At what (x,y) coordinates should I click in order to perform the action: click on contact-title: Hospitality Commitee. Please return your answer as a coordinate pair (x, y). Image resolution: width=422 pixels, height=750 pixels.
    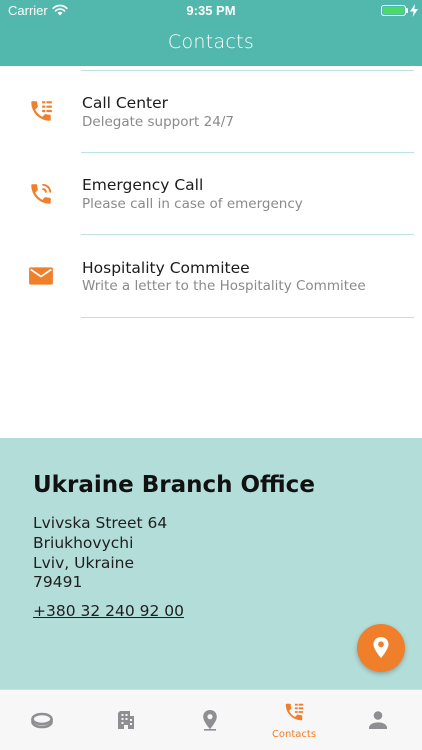
    Looking at the image, I should click on (166, 268).